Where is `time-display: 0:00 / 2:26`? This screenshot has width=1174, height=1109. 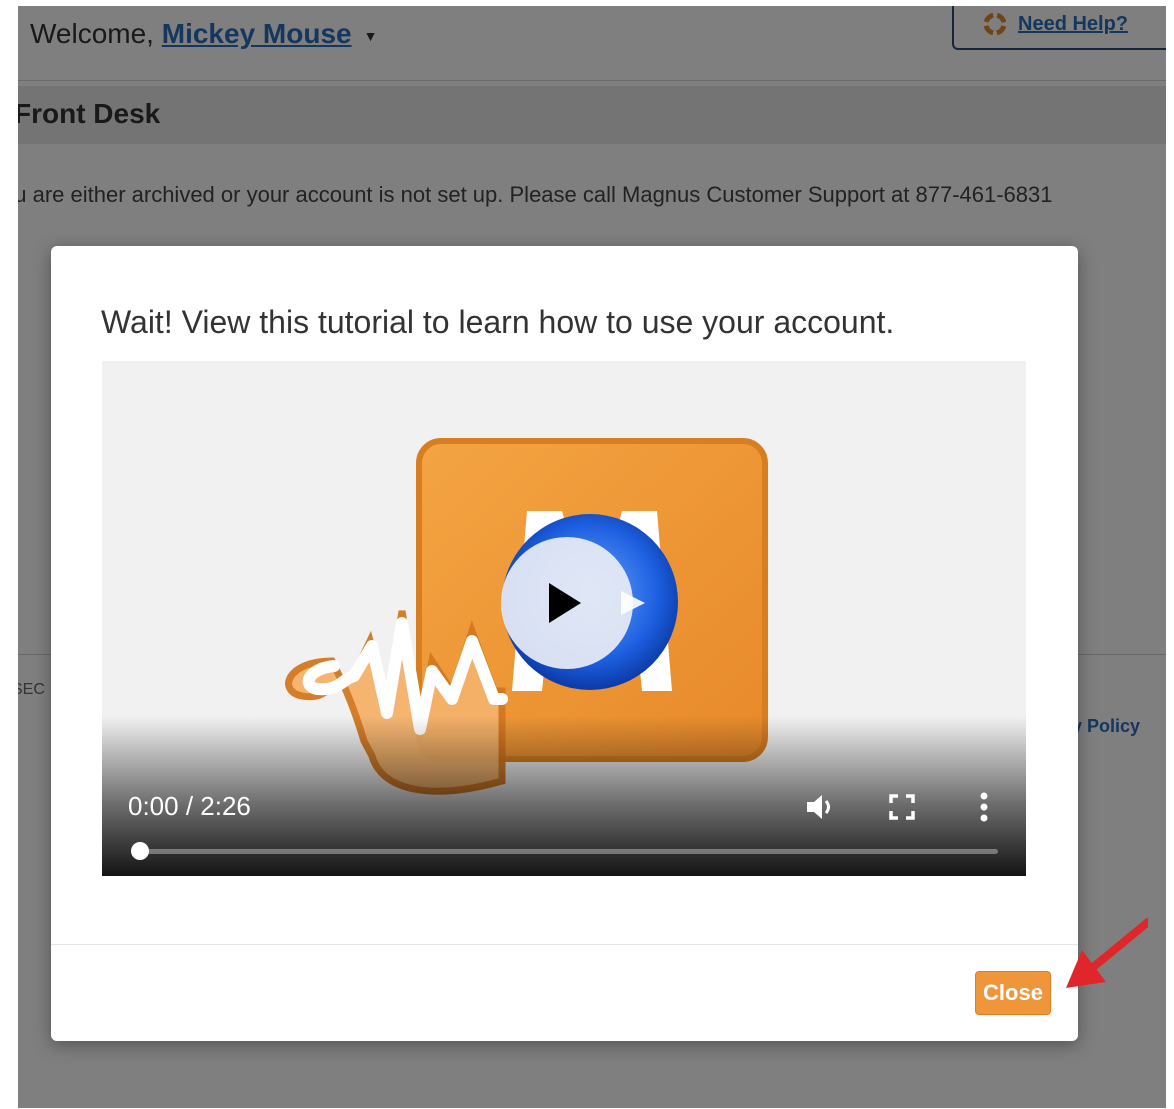 time-display: 0:00 / 2:26 is located at coordinates (189, 806).